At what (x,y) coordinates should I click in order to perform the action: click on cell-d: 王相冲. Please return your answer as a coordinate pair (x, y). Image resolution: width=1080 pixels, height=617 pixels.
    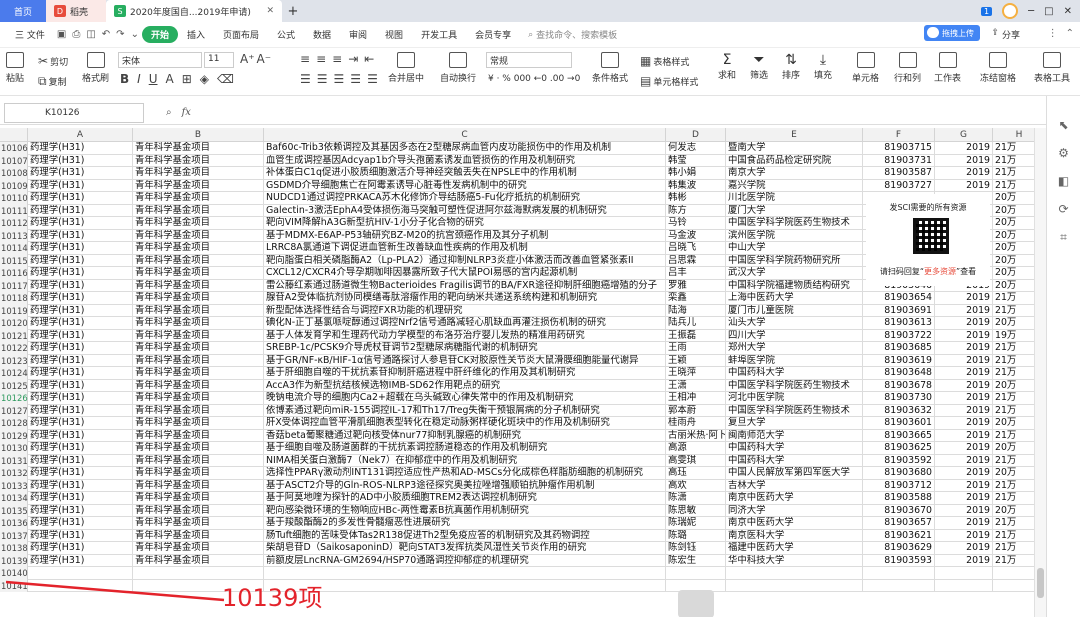
    Looking at the image, I should click on (696, 398).